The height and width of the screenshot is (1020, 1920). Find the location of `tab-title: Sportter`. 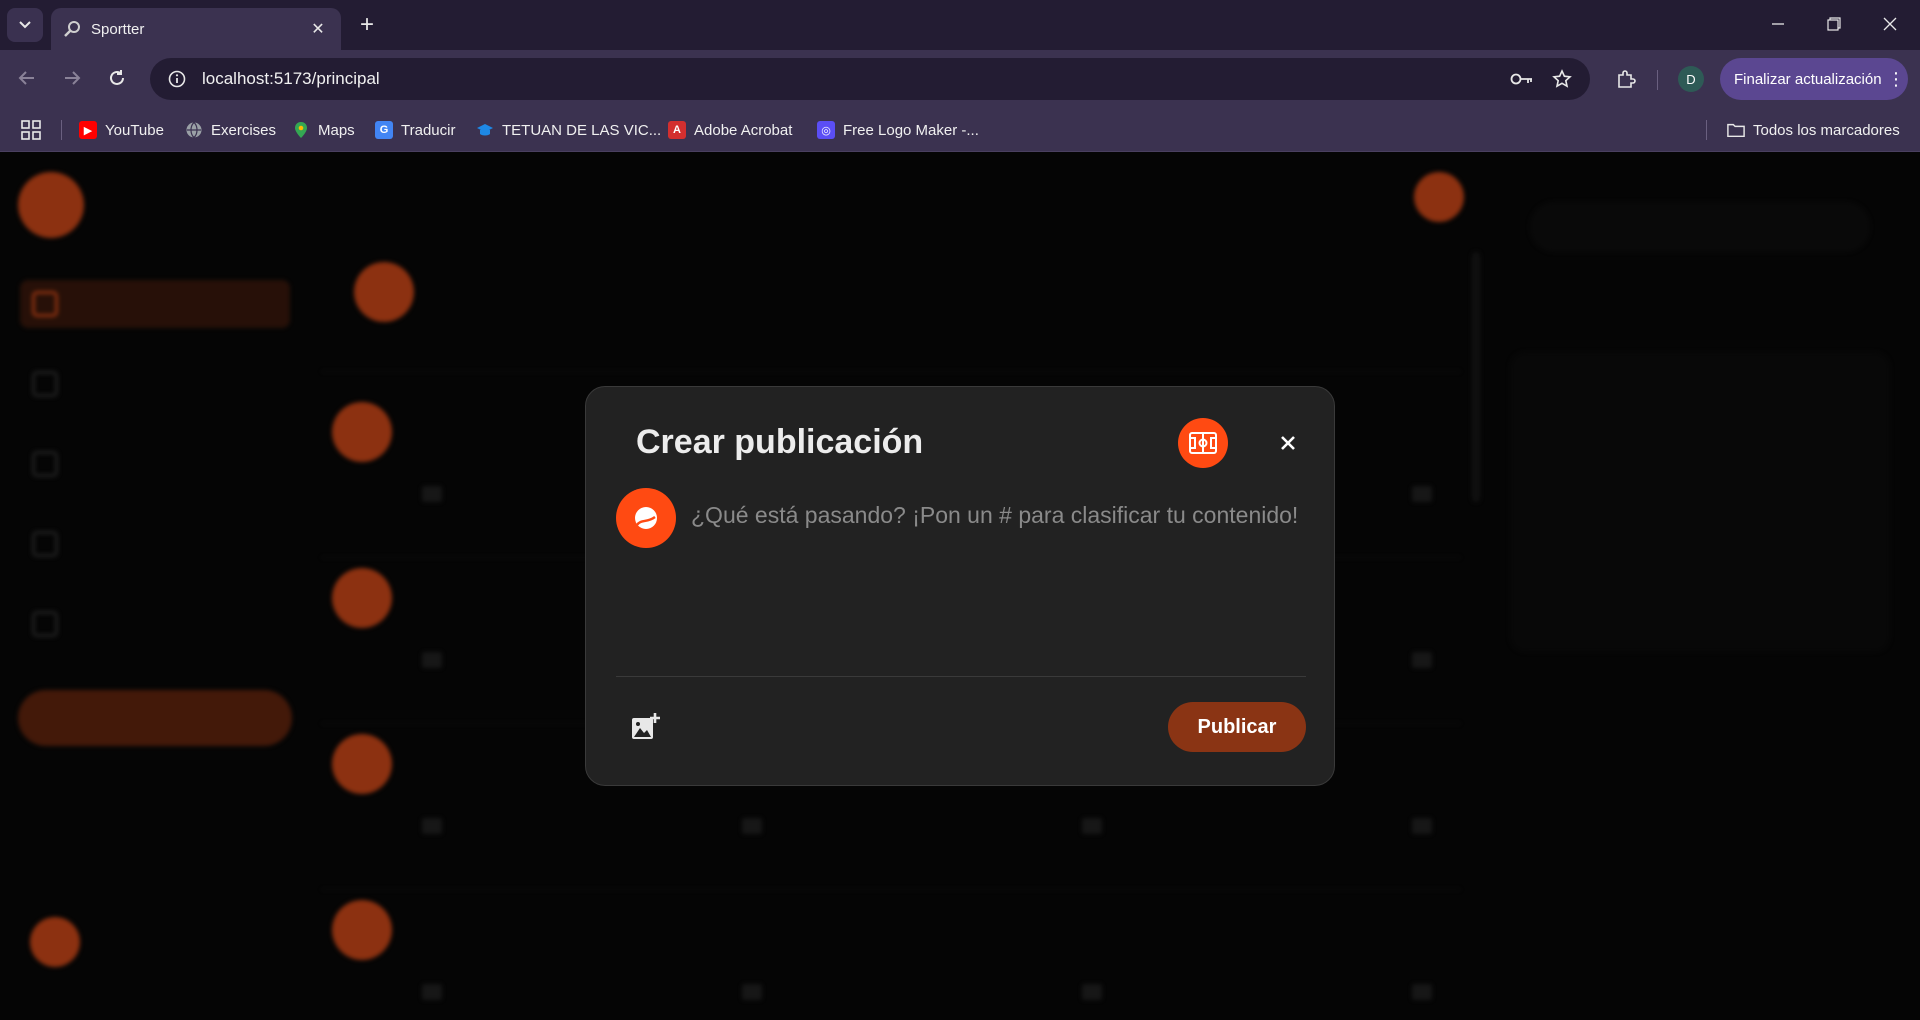

tab-title: Sportter is located at coordinates (118, 29).